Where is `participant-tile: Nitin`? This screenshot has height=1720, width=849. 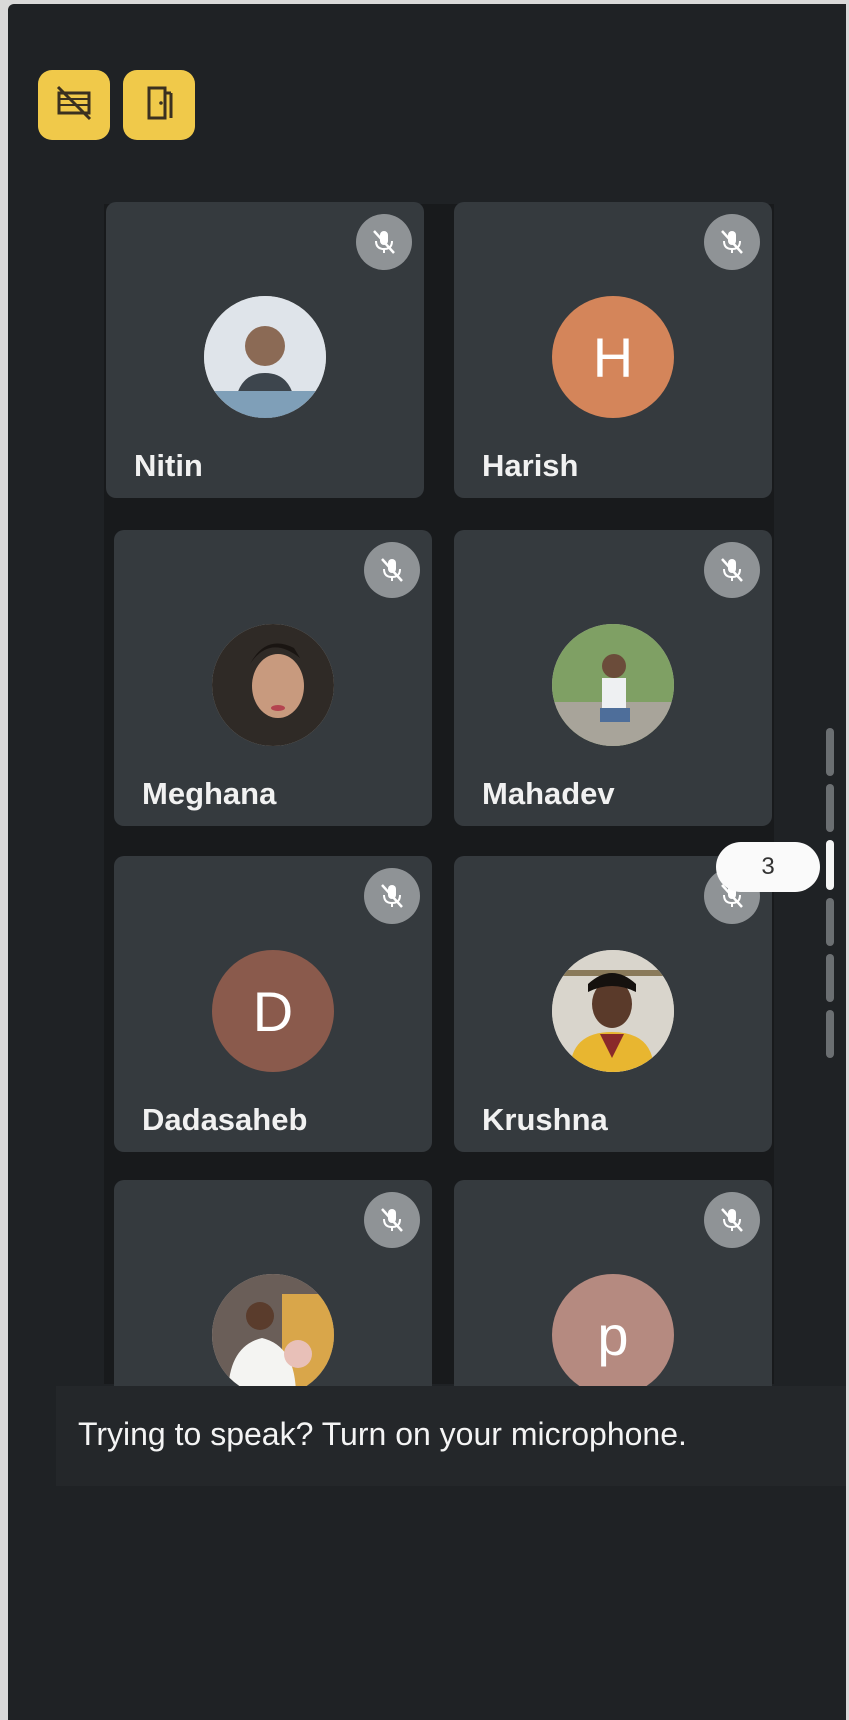 participant-tile: Nitin is located at coordinates (265, 350).